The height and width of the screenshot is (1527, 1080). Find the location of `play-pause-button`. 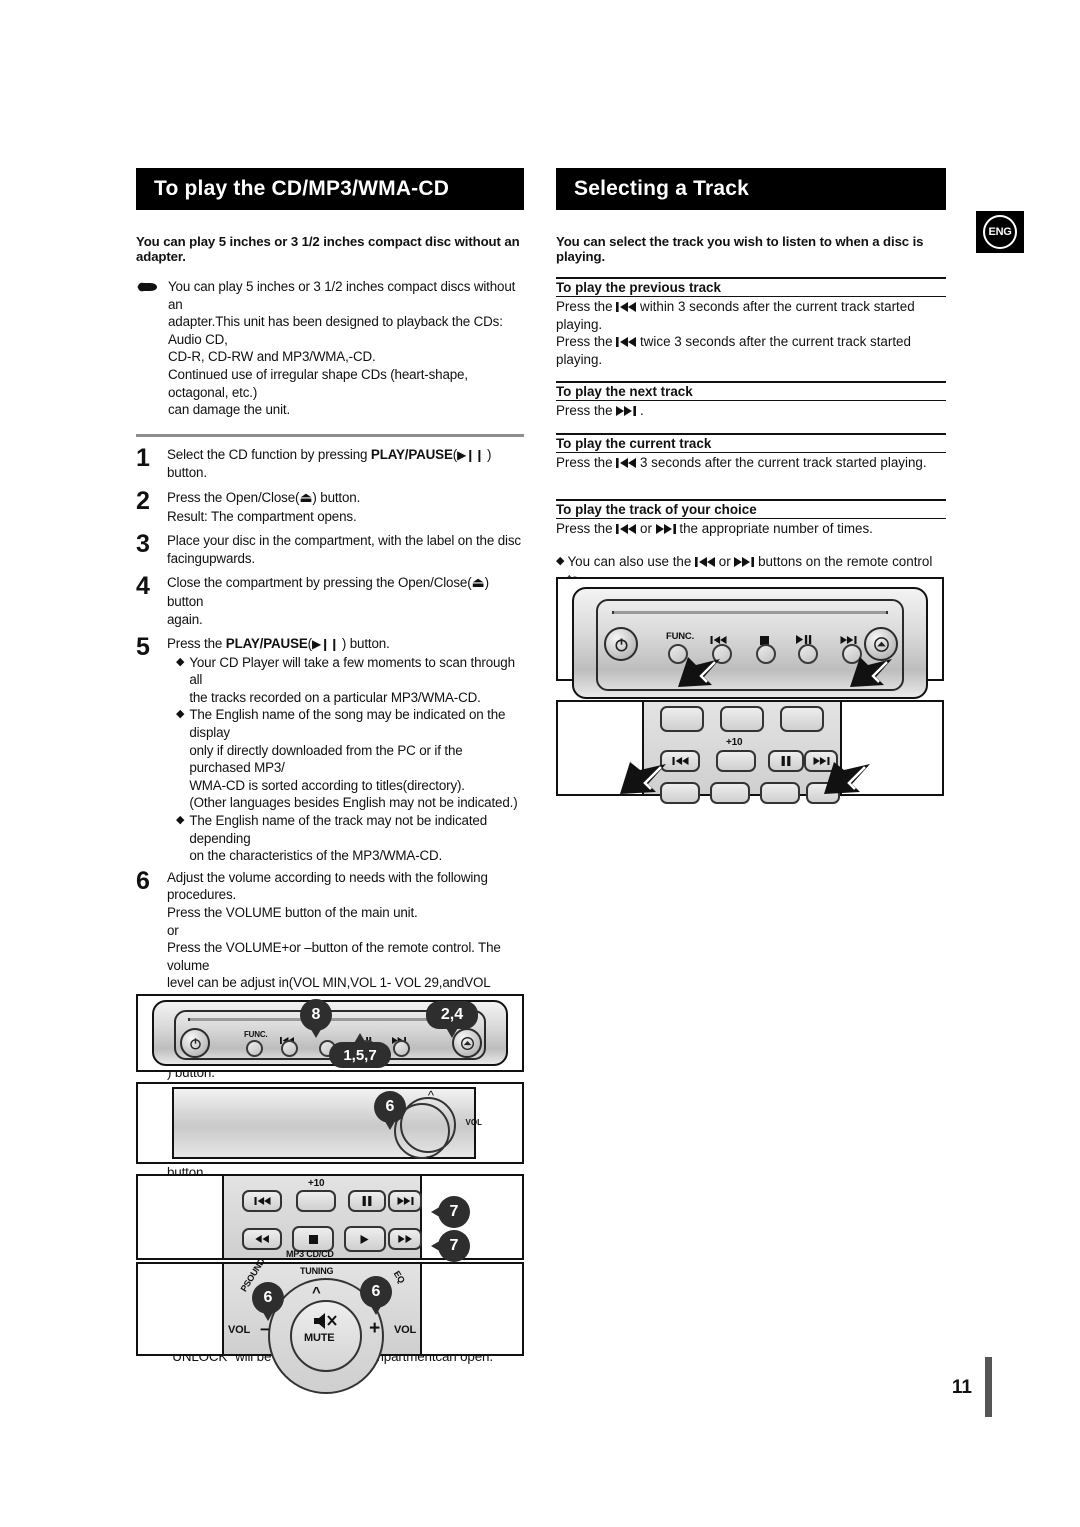

play-pause-button is located at coordinates (808, 654).